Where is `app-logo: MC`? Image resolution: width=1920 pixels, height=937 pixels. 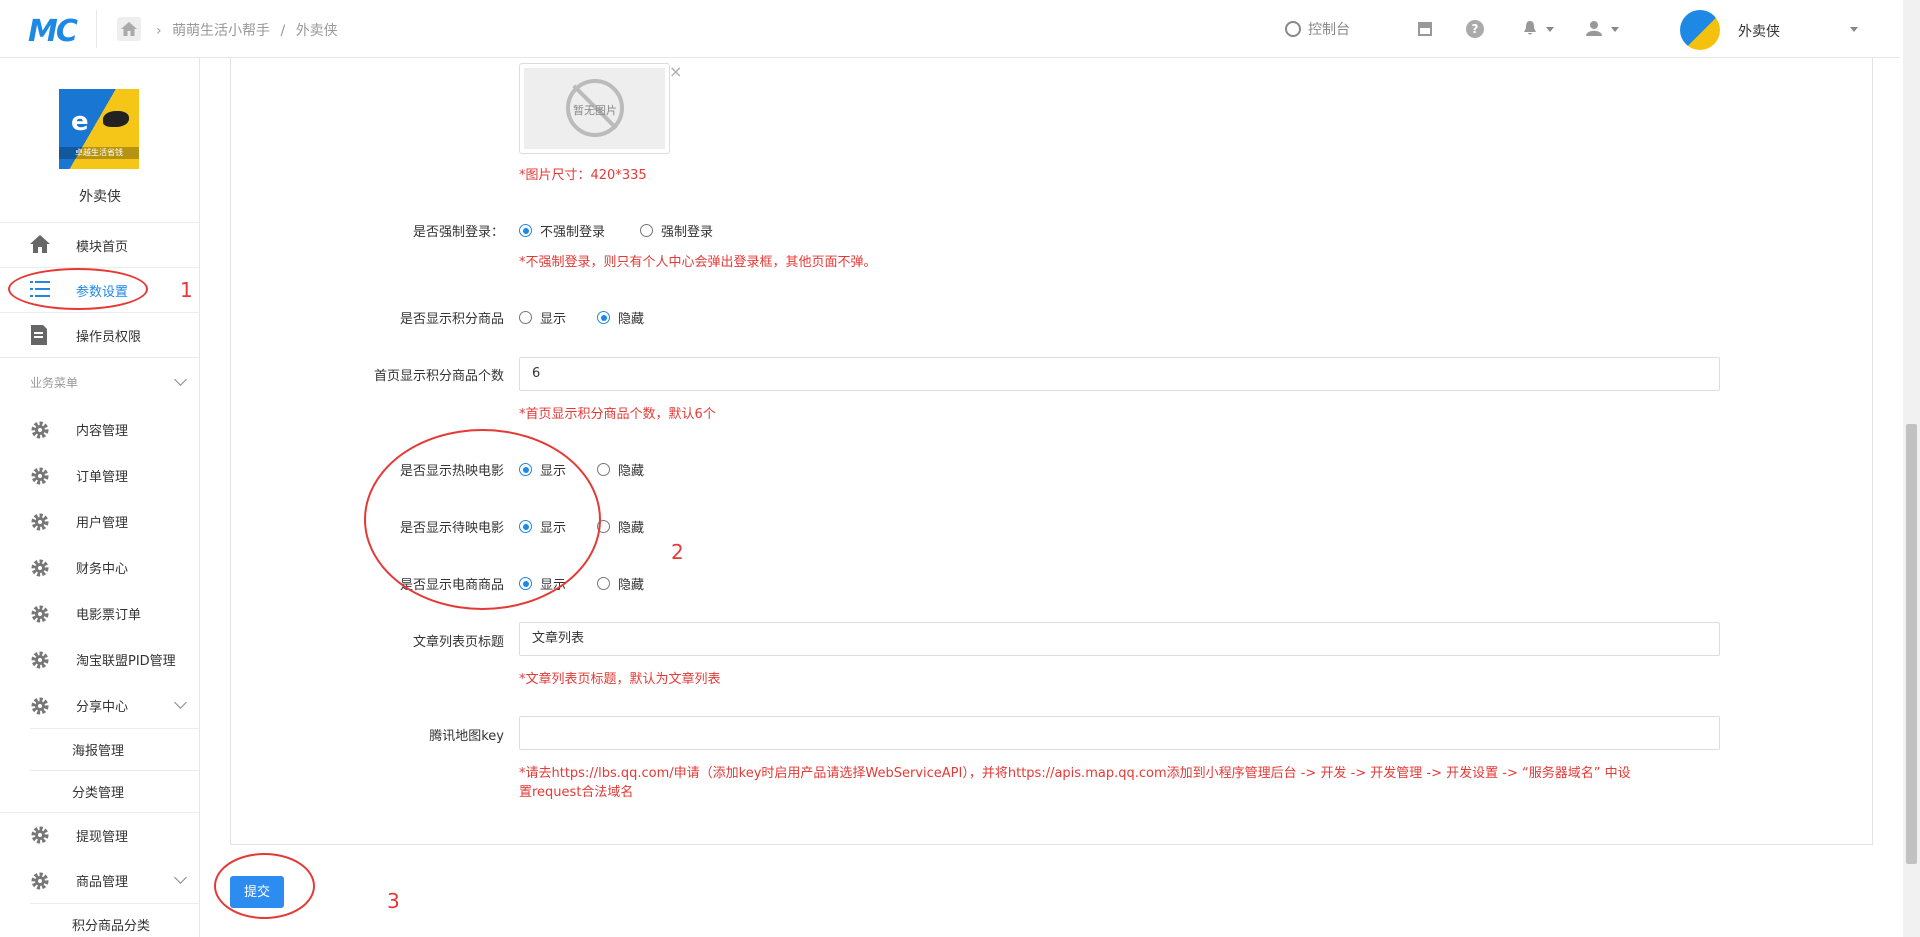
app-logo: MC is located at coordinates (53, 31).